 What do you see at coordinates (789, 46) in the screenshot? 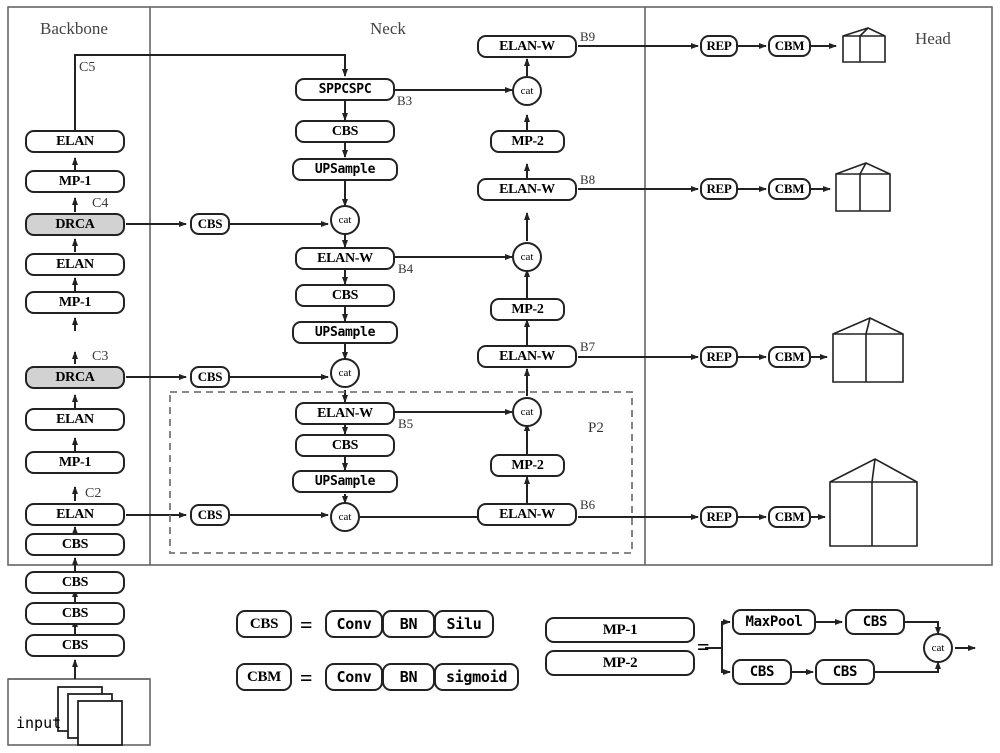
I see `head-cbm-1: CBM` at bounding box center [789, 46].